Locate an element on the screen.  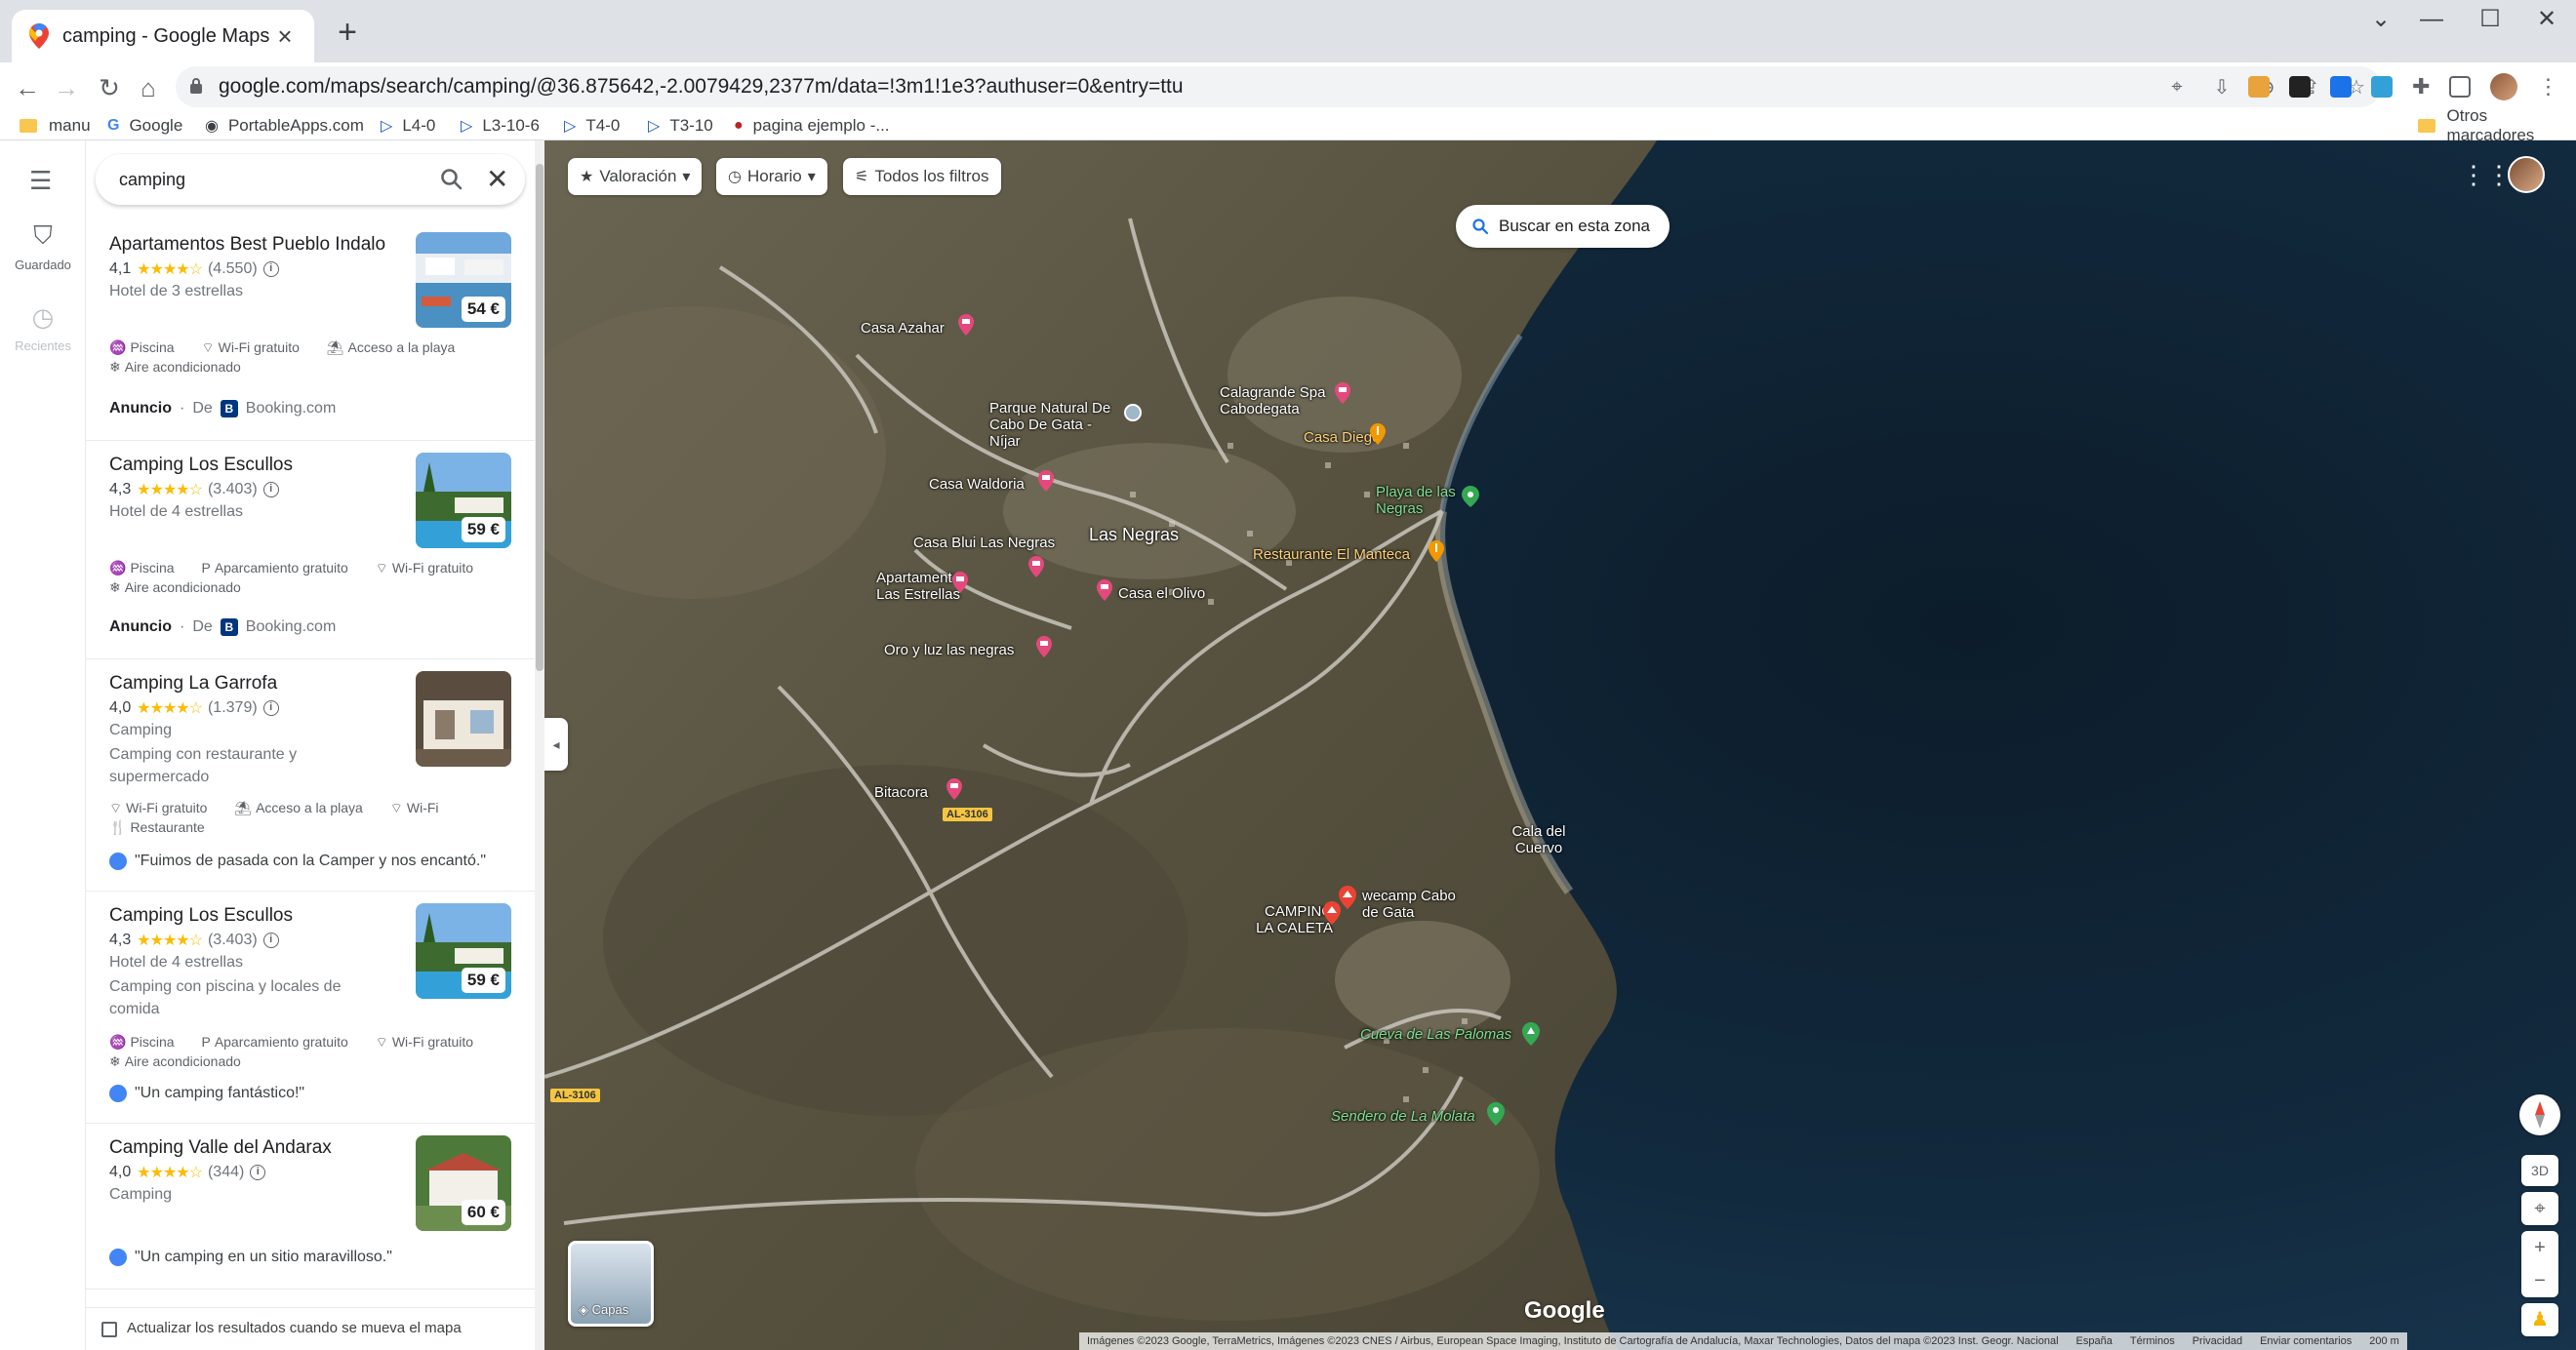
place-label-playa: Playa de las Negras is located at coordinates (1420, 500).